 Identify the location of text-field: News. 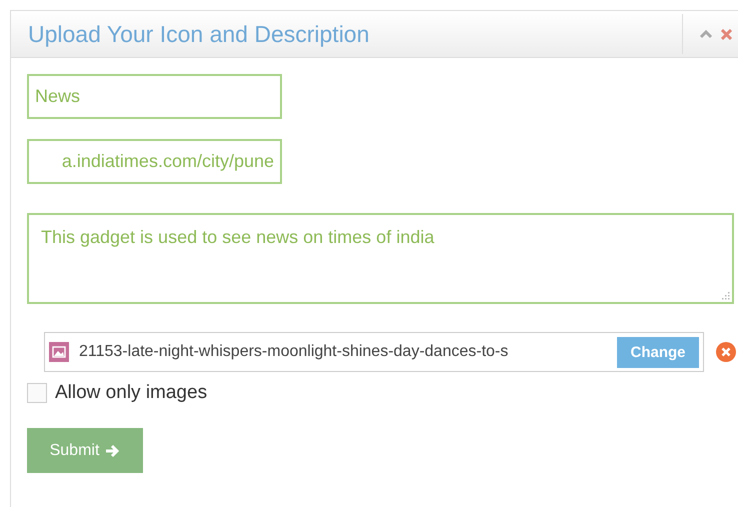
(154, 96).